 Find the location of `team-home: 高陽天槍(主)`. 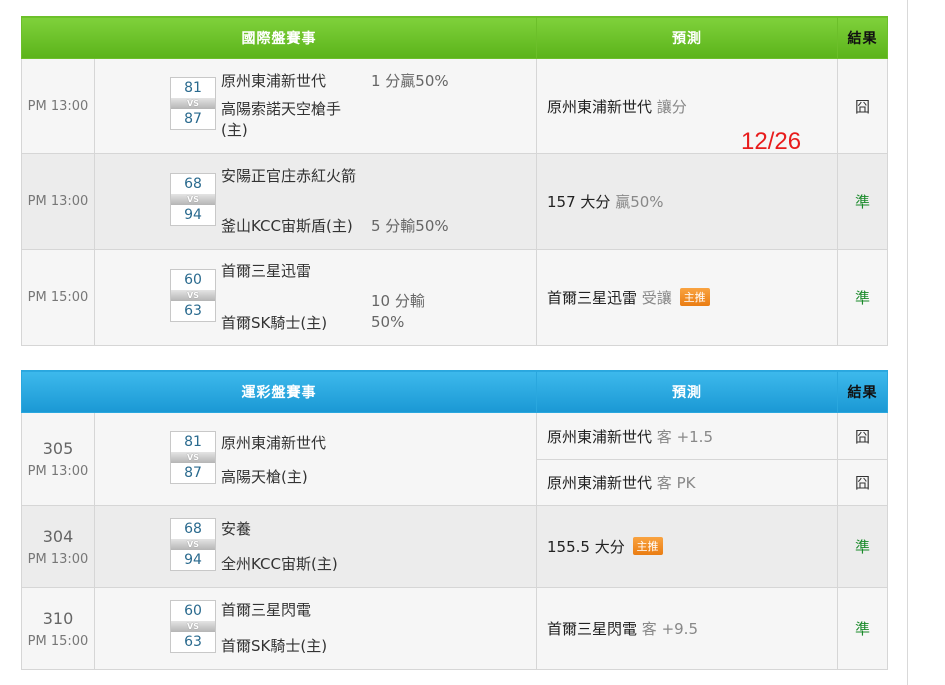

team-home: 高陽天槍(主) is located at coordinates (264, 477).